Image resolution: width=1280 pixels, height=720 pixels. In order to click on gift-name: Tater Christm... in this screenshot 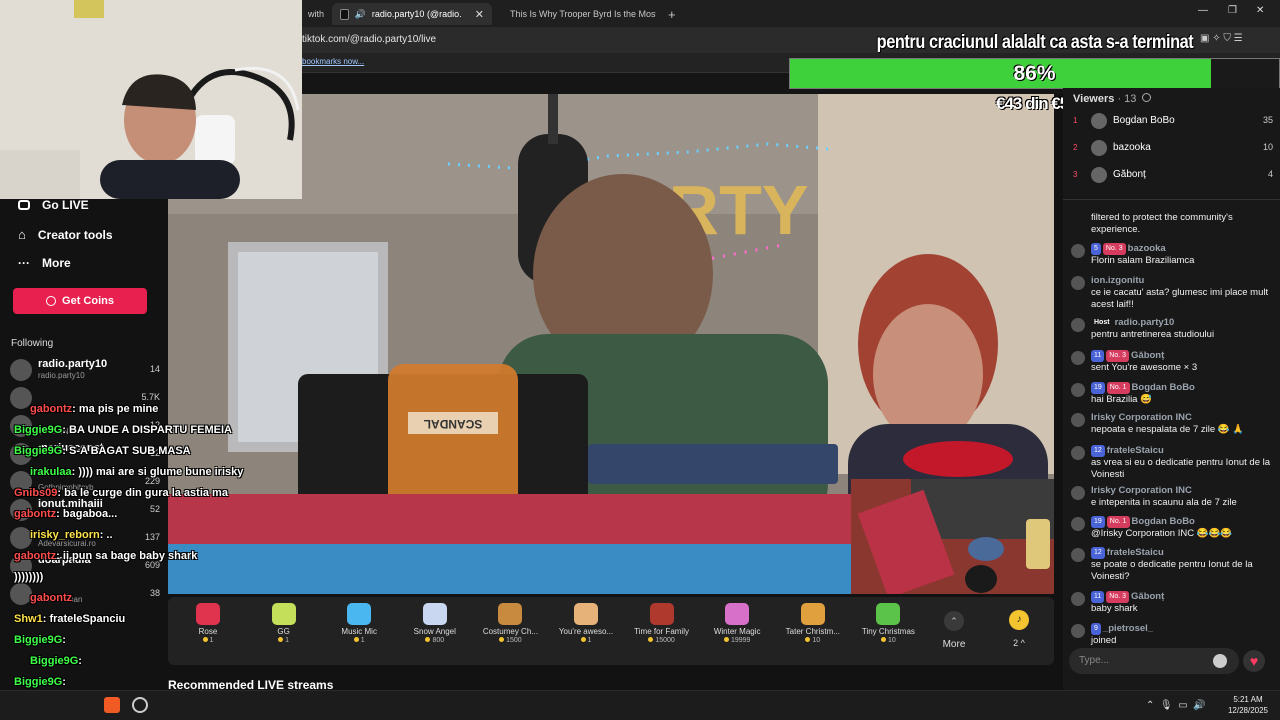, I will do `click(812, 631)`.